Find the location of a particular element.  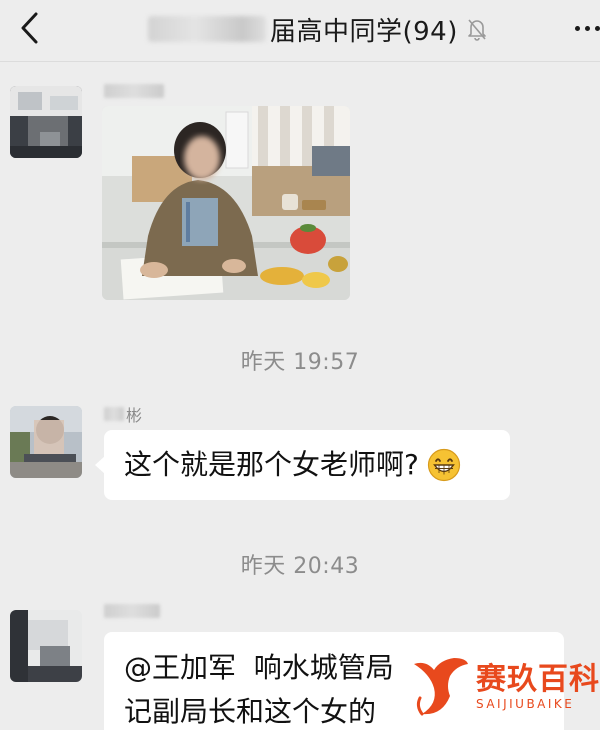

more-options-button is located at coordinates (585, 28).